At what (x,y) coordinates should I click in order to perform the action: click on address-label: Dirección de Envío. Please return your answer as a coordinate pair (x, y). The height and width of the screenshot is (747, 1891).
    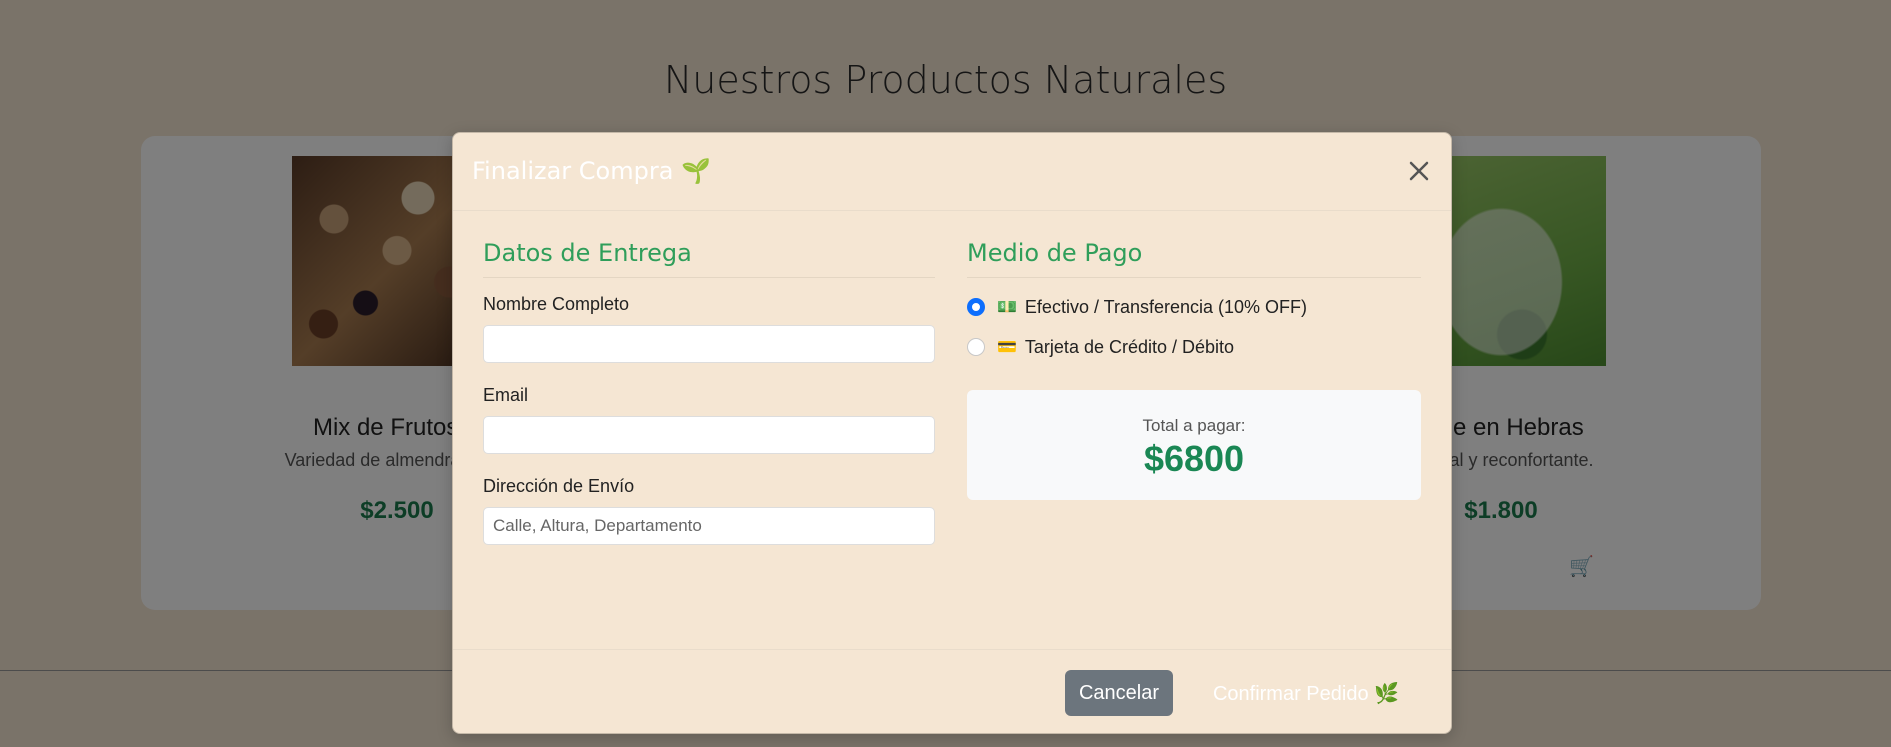
    Looking at the image, I should click on (559, 486).